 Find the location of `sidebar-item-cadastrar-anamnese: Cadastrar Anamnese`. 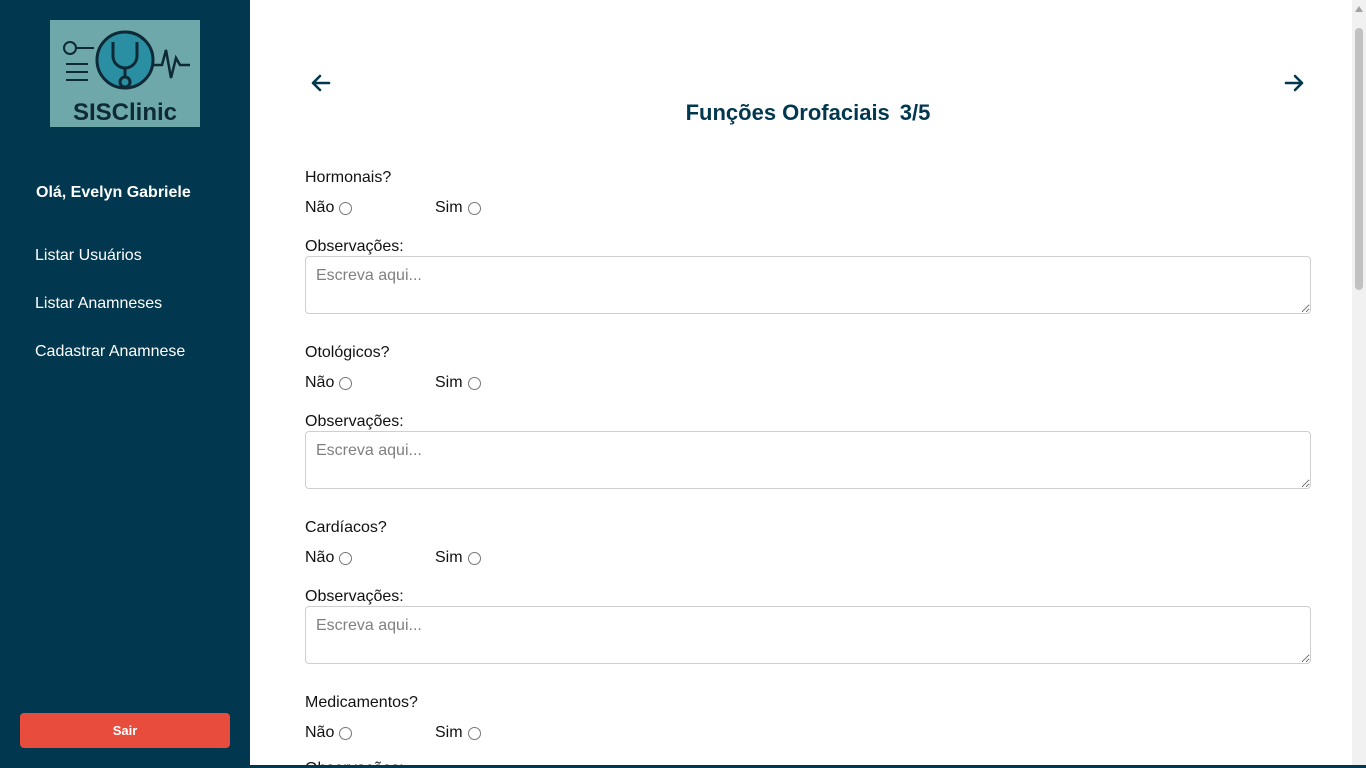

sidebar-item-cadastrar-anamnese: Cadastrar Anamnese is located at coordinates (110, 352).